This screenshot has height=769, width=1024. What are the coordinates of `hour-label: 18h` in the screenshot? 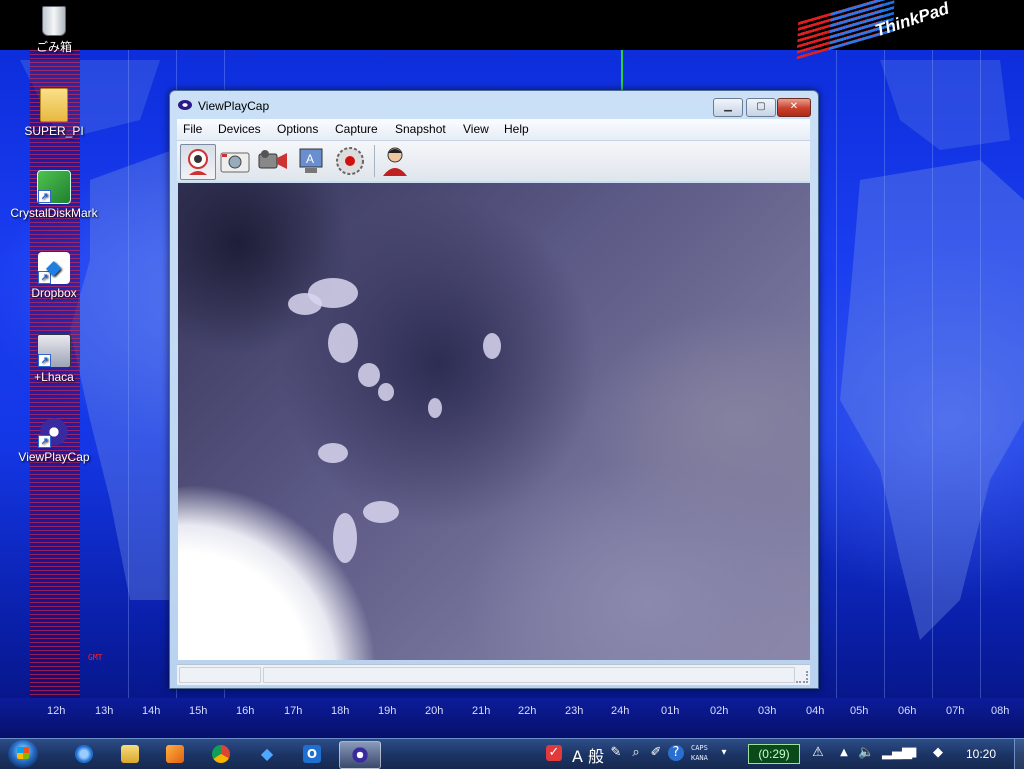 It's located at (340, 711).